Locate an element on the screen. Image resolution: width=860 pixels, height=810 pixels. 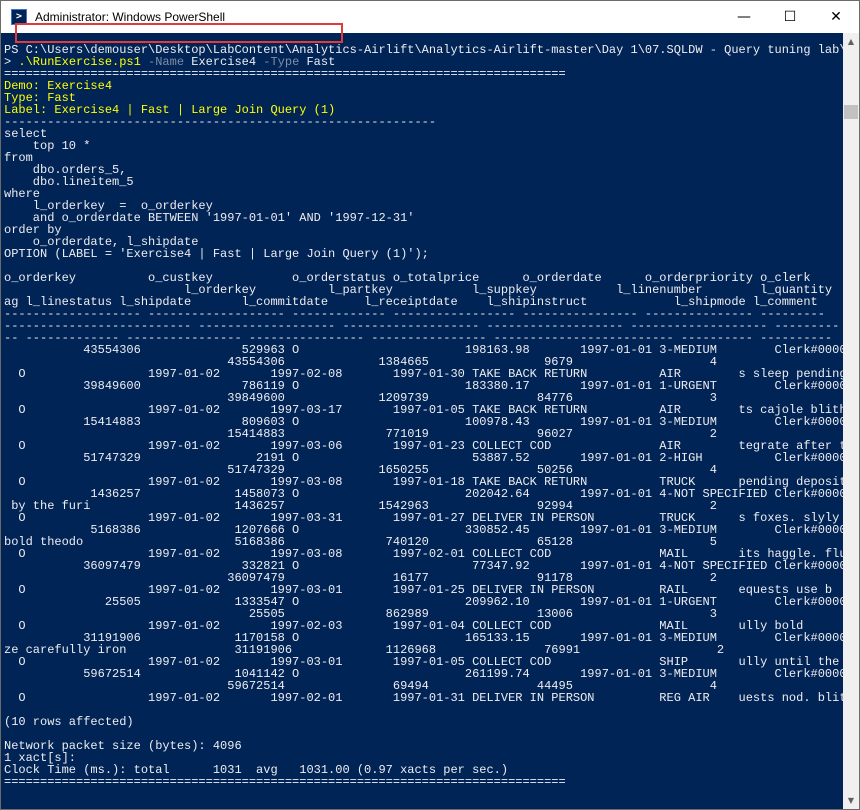
packet-size-line: Network packet size (bytes): 4096 is located at coordinates (123, 746).